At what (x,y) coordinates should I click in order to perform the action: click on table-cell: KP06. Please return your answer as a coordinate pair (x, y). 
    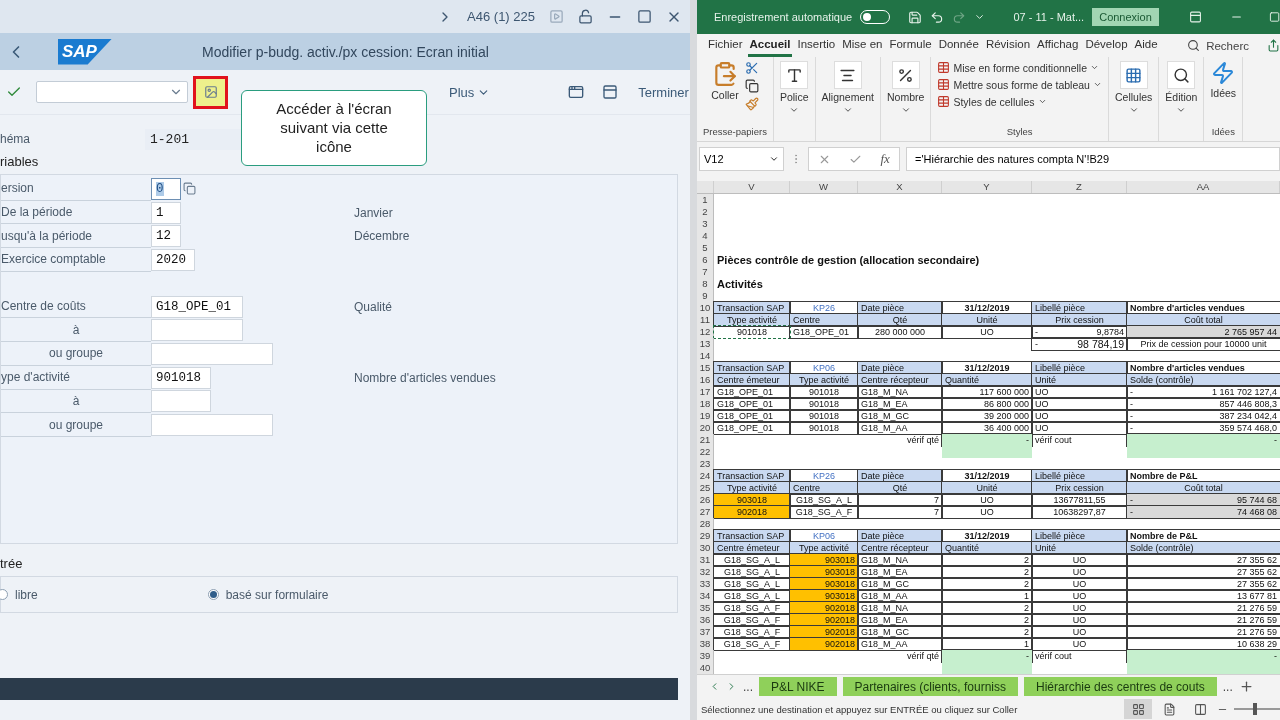
    Looking at the image, I should click on (824, 368).